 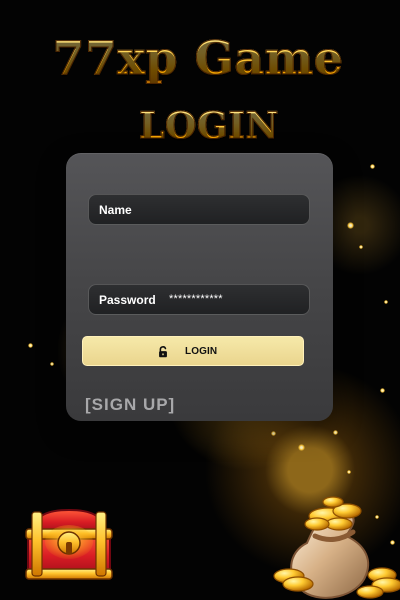 I want to click on signup-link: [SIGN UP], so click(x=130, y=405).